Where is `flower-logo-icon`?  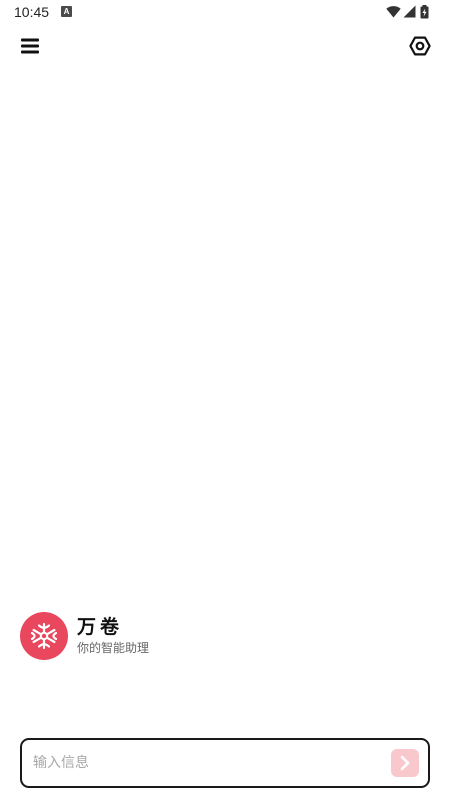 flower-logo-icon is located at coordinates (44, 636).